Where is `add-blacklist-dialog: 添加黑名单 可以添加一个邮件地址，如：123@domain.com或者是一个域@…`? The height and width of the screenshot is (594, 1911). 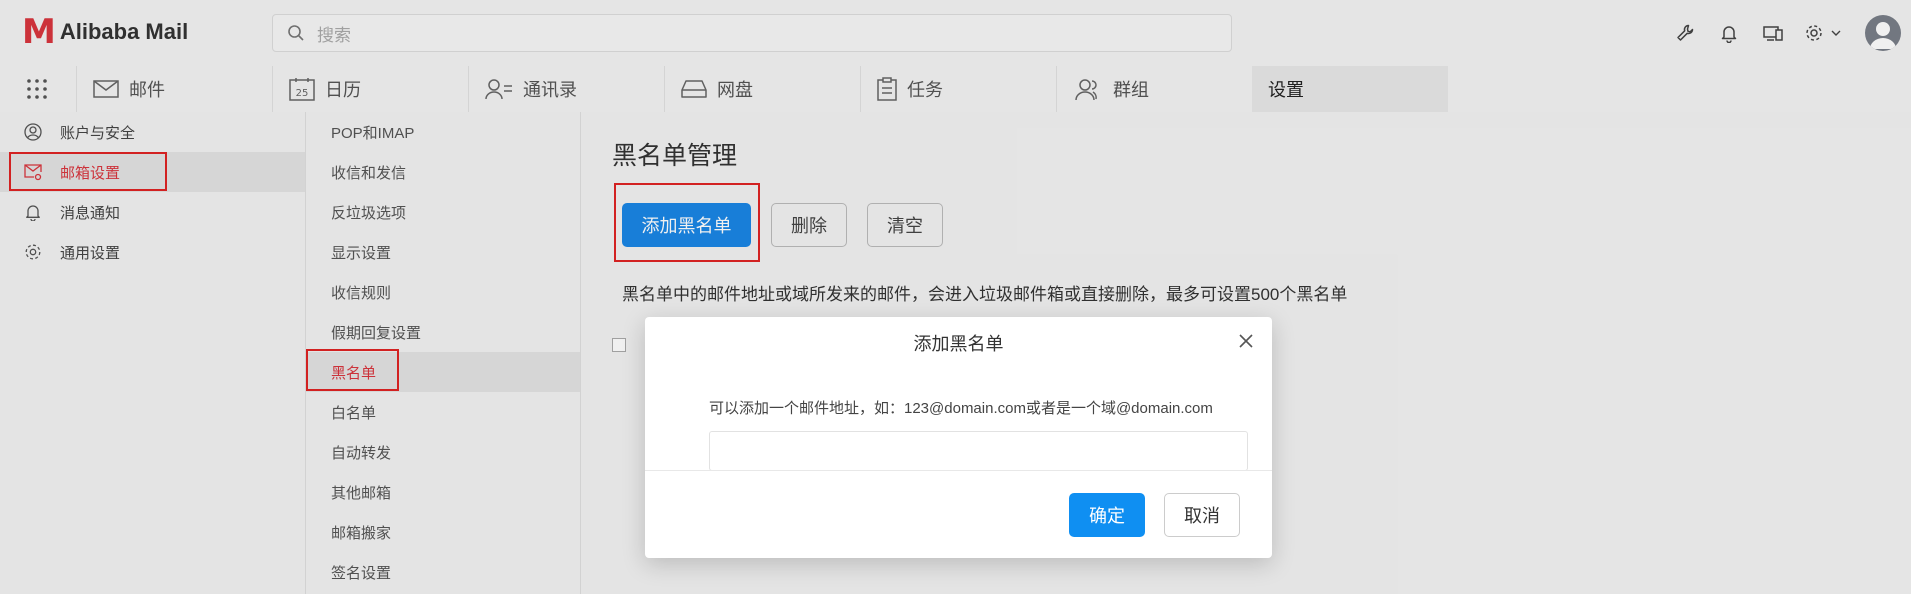
add-blacklist-dialog: 添加黑名单 可以添加一个邮件地址，如：123@domain.com或者是一个域@… is located at coordinates (958, 437).